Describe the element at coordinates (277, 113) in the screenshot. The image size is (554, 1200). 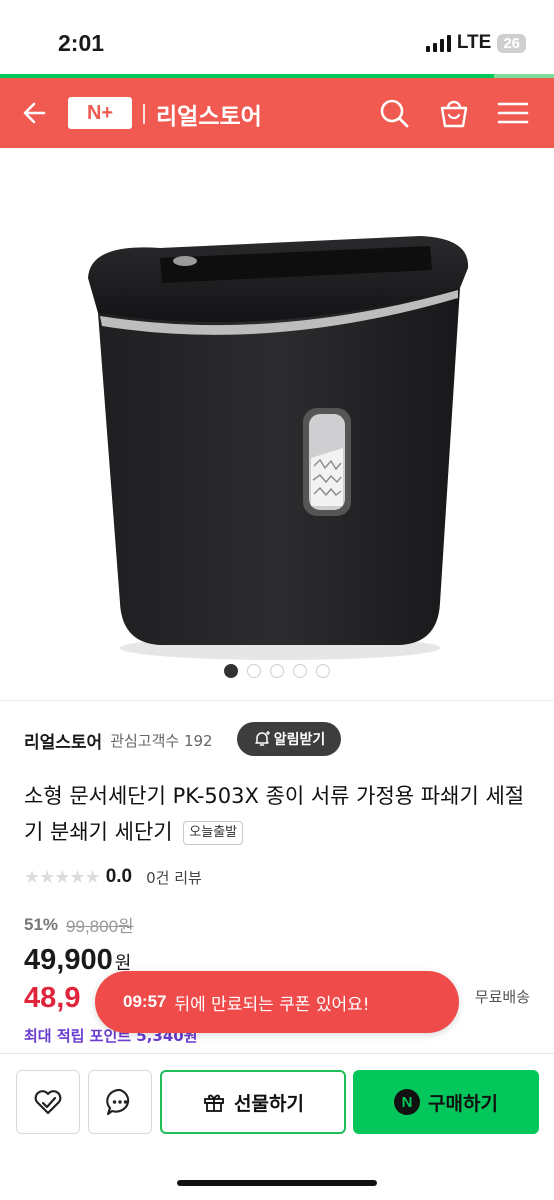
I see `store-header: N+ 리얼스토어` at that location.